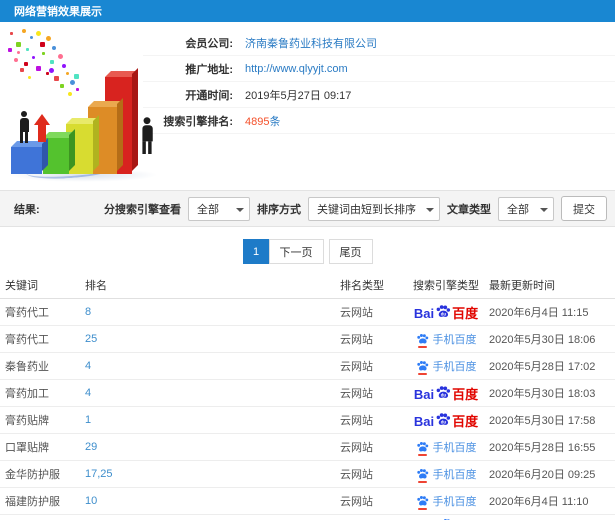 Image resolution: width=615 pixels, height=520 pixels. I want to click on keyword-cell: 秦鲁药业, so click(27, 367).